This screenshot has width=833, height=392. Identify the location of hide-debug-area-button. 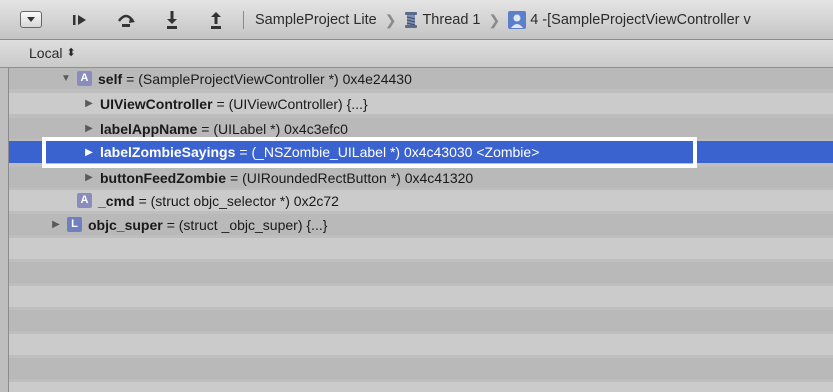
(31, 19).